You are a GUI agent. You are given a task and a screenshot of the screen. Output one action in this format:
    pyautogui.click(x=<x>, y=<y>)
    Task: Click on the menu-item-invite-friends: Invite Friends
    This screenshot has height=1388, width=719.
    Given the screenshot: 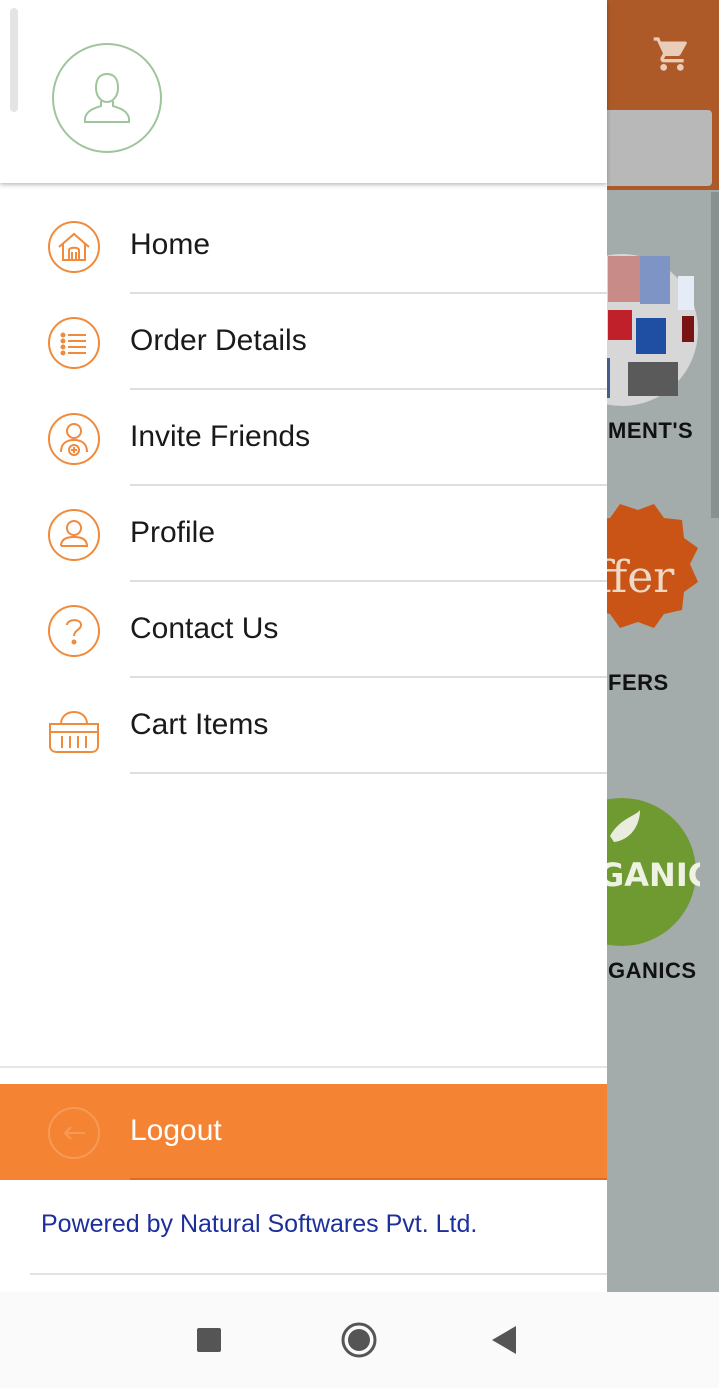 What is the action you would take?
    pyautogui.click(x=303, y=438)
    